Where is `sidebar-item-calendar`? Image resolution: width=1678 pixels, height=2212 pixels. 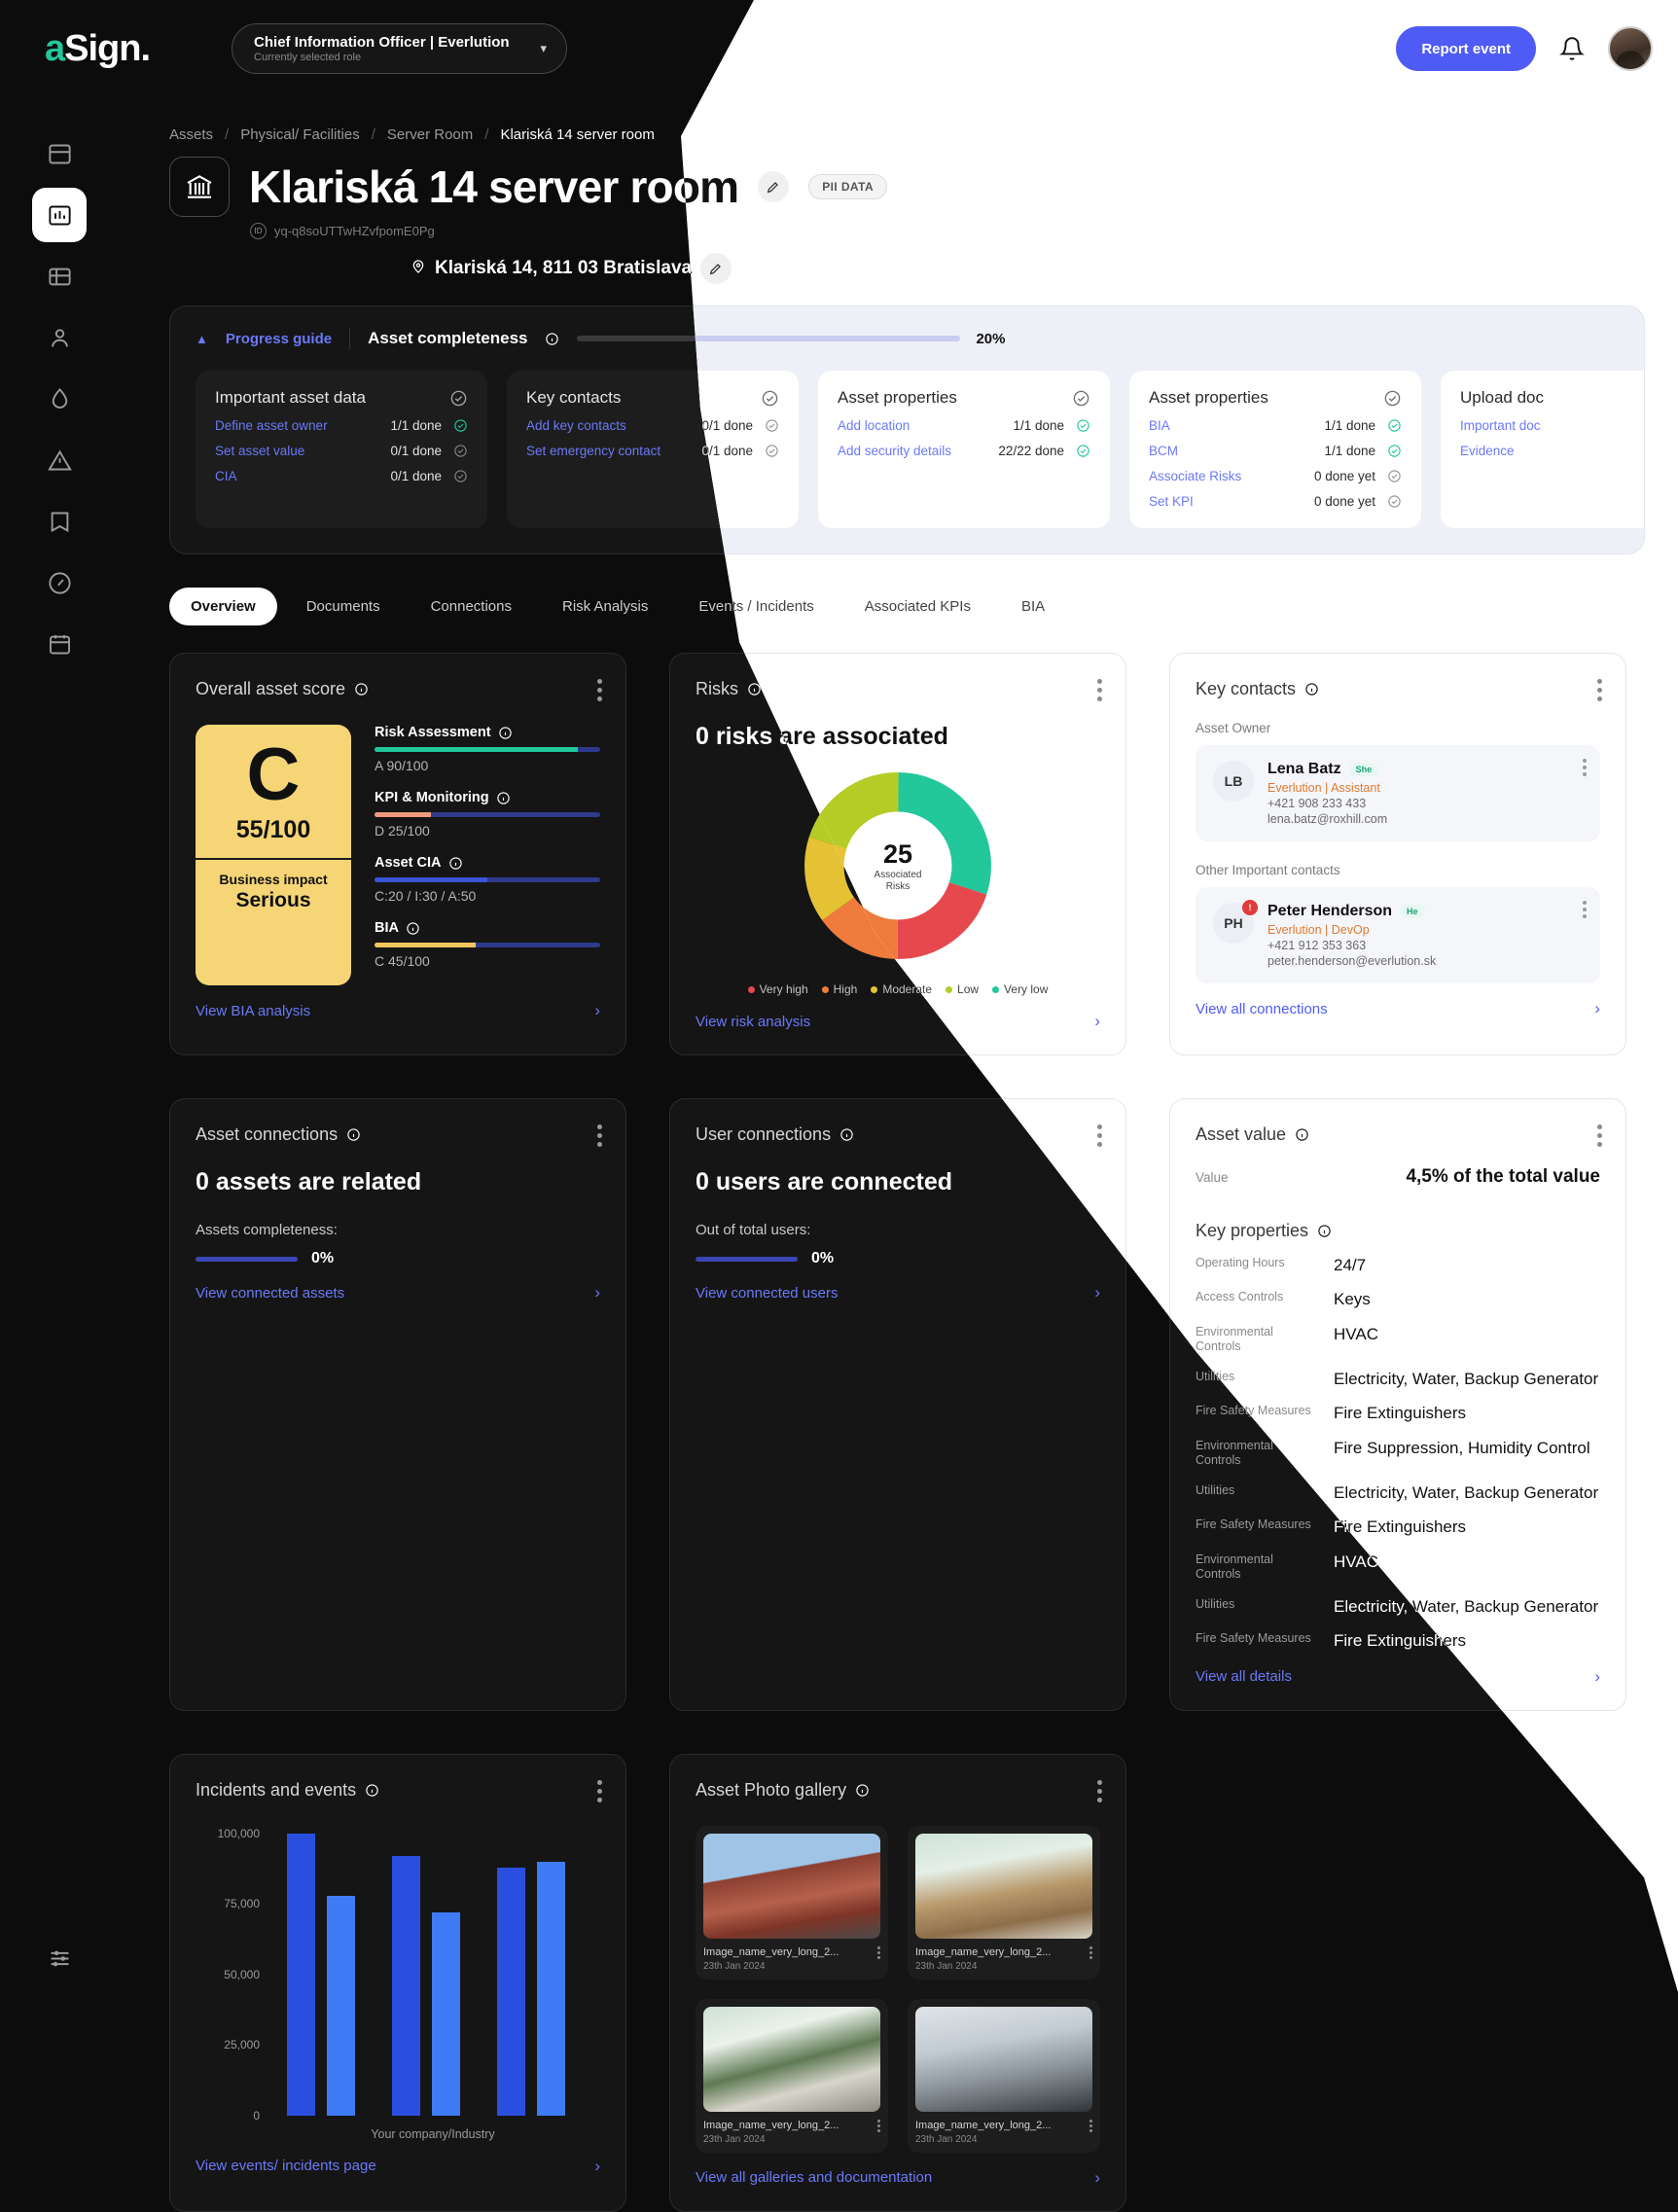 sidebar-item-calendar is located at coordinates (59, 644).